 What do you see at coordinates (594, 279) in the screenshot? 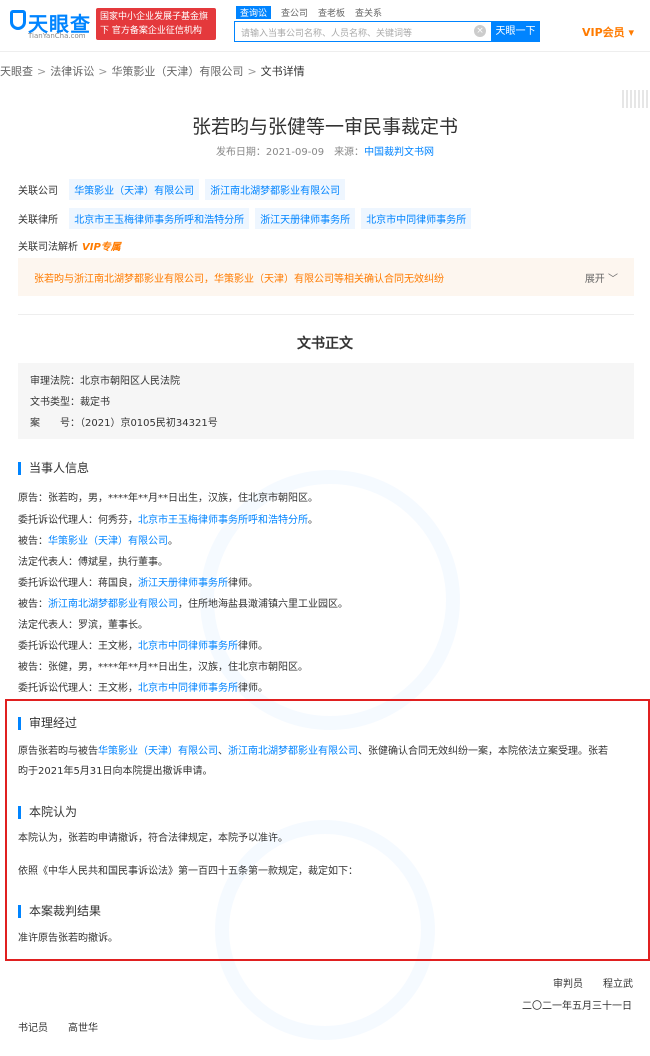
I see `expand-label: 展开` at bounding box center [594, 279].